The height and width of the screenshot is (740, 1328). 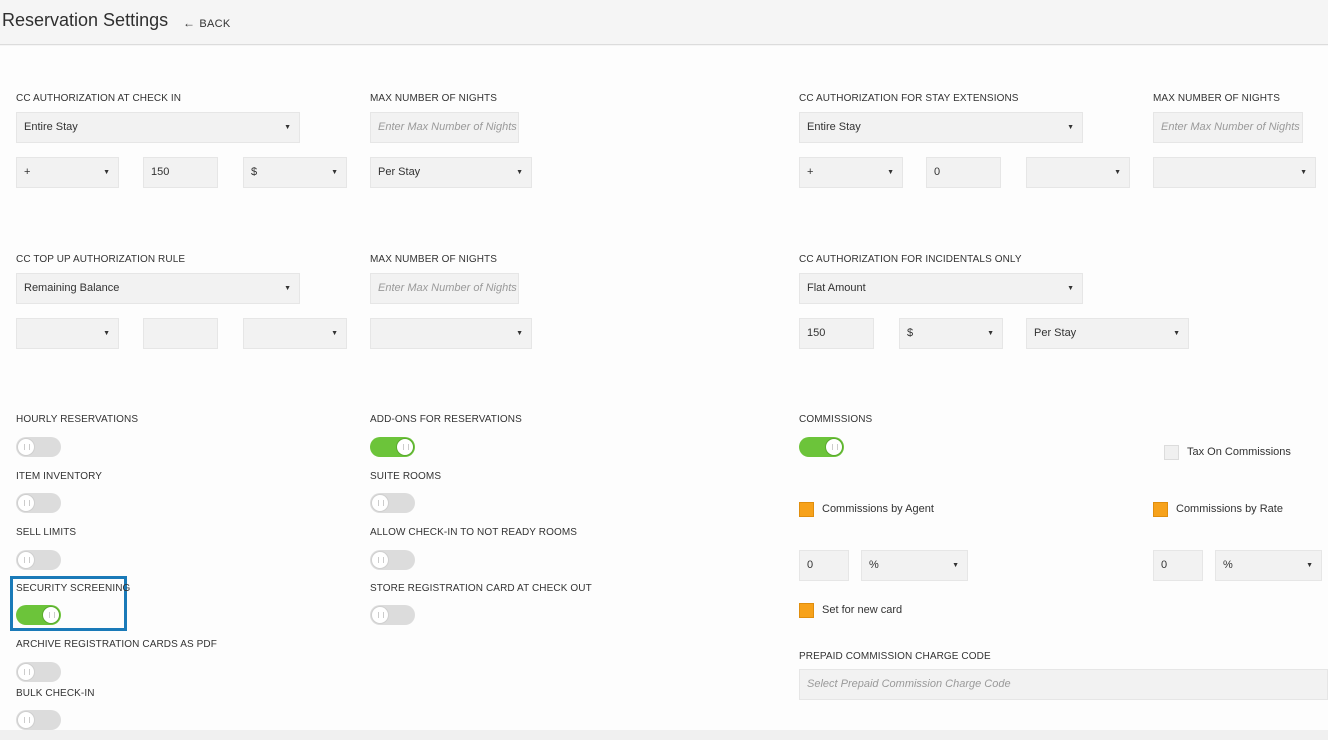 I want to click on per-stay-select-2: ▼, so click(x=1234, y=172).